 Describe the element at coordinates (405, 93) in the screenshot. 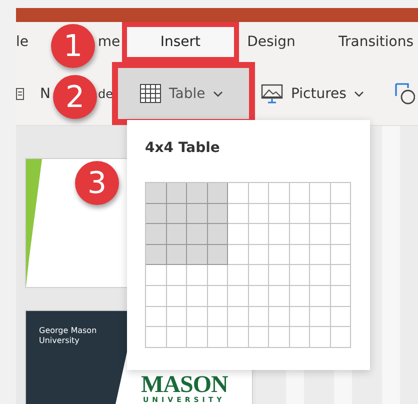

I see `shapes-icon` at that location.